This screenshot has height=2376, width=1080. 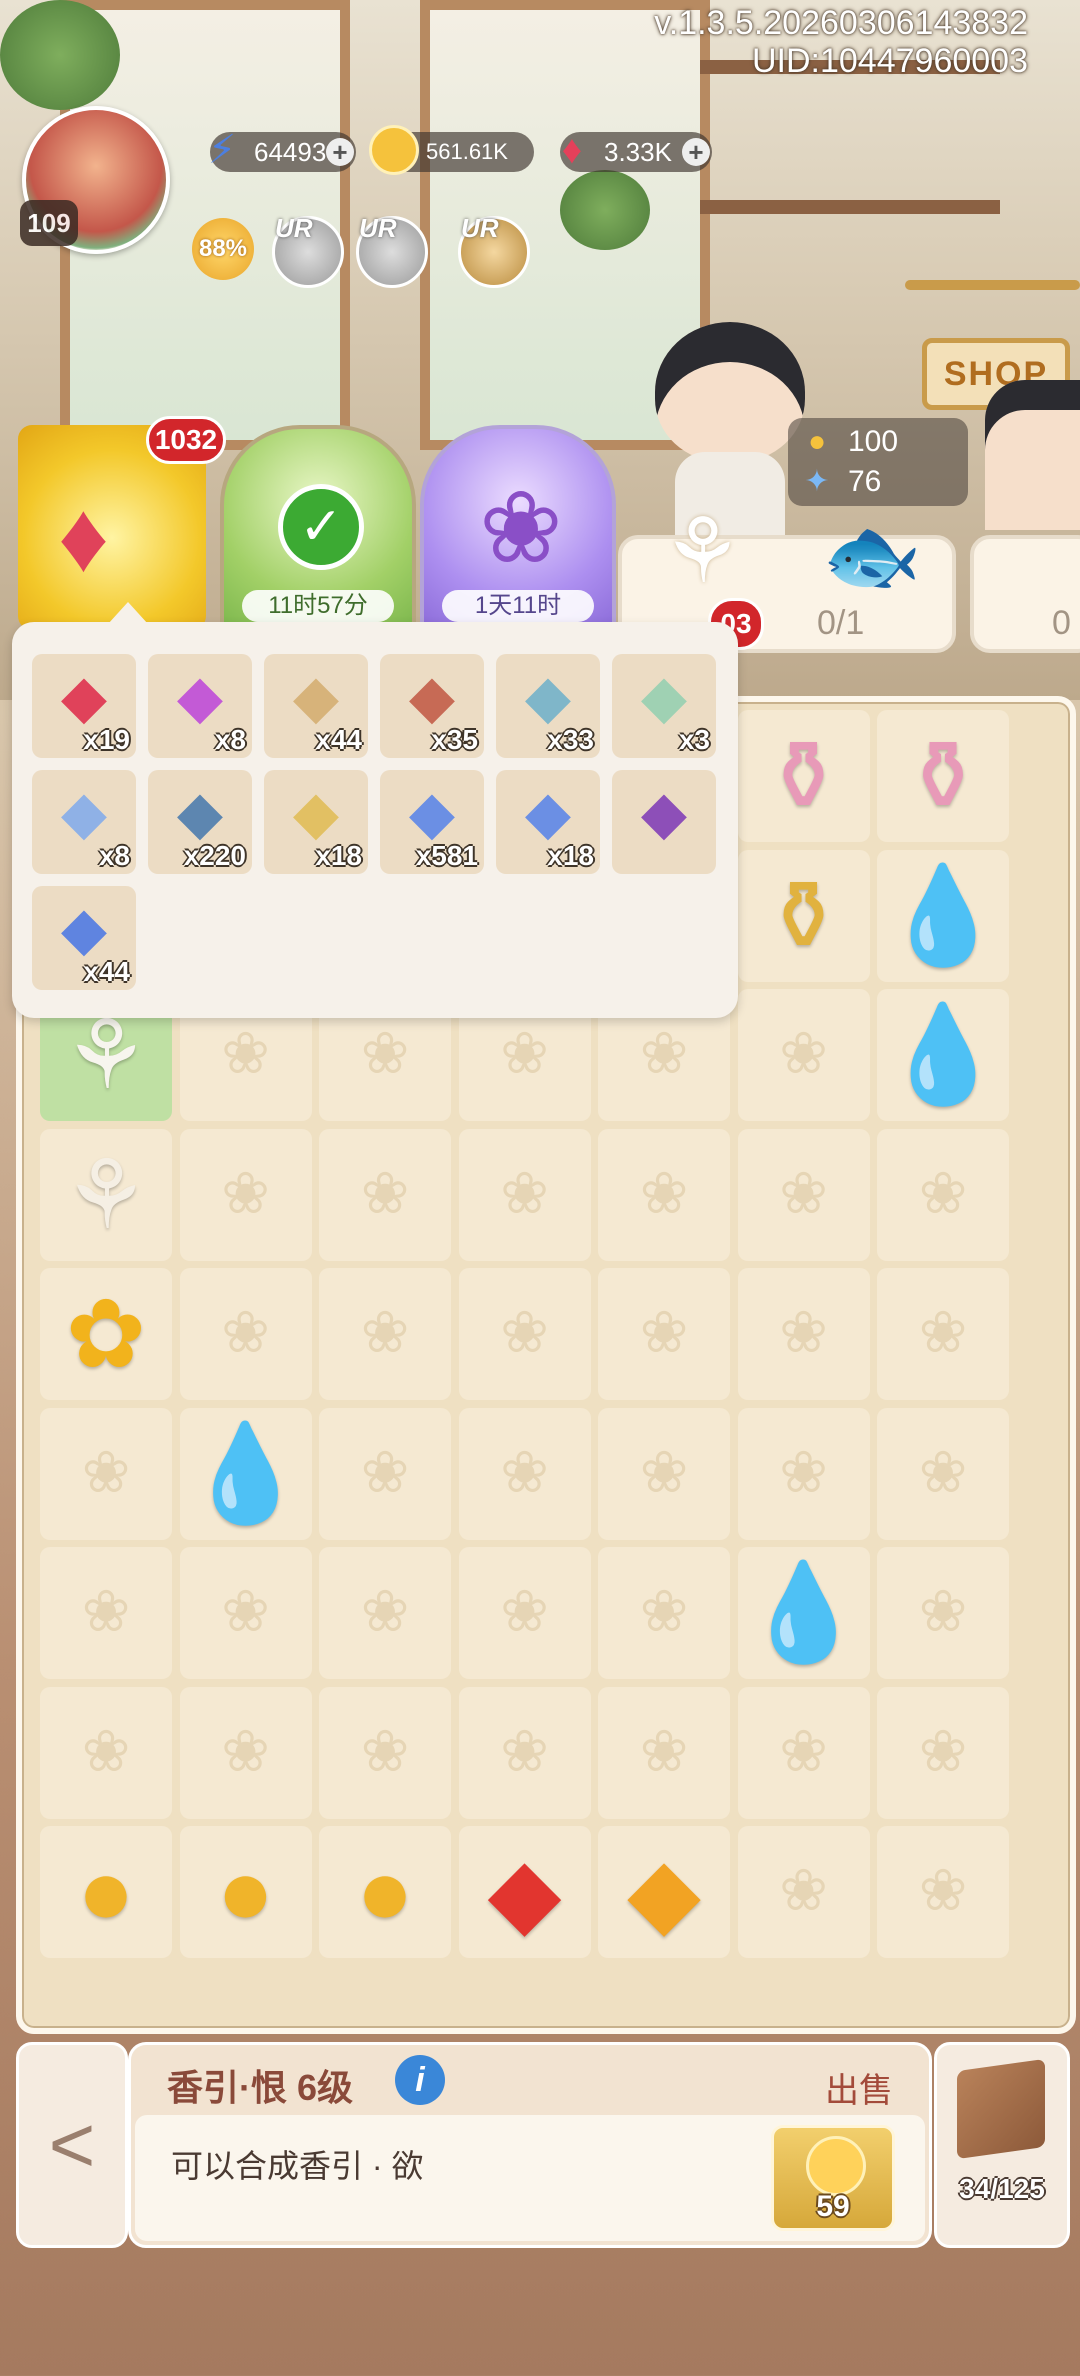 I want to click on add-energy-button: +, so click(x=340, y=152).